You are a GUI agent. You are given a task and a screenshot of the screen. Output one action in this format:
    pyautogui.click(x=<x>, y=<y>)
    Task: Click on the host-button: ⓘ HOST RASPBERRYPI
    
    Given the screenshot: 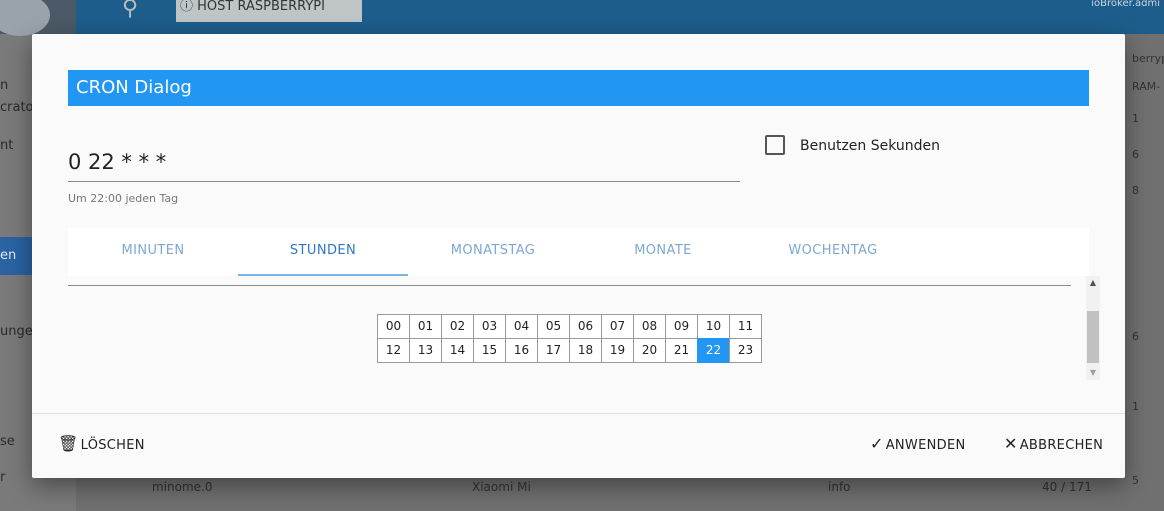 What is the action you would take?
    pyautogui.click(x=269, y=11)
    